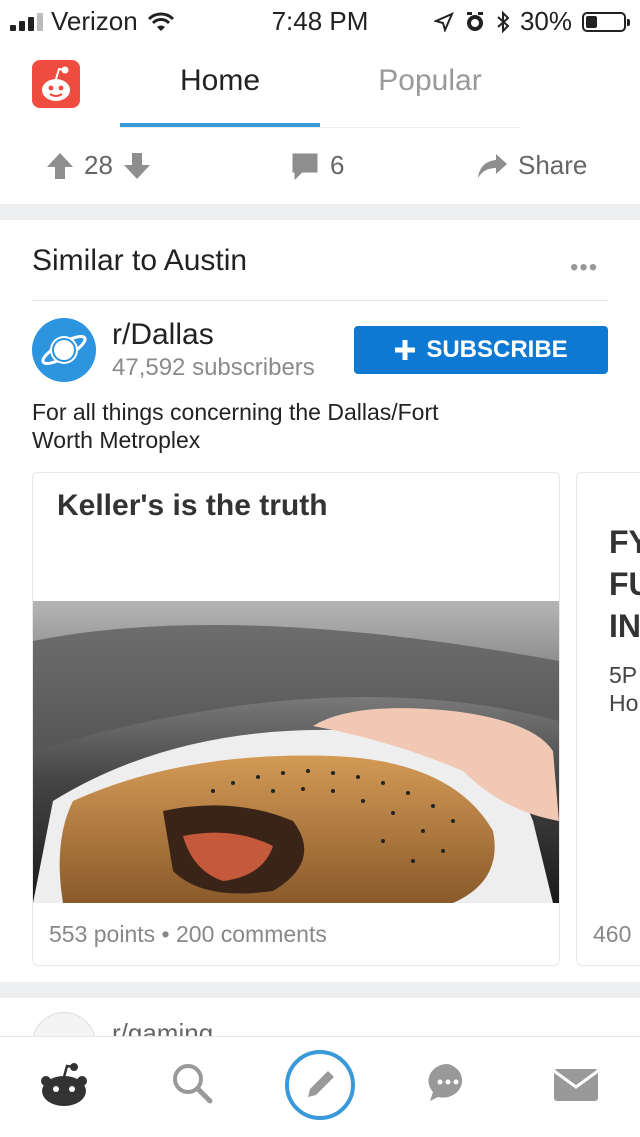 The height and width of the screenshot is (1137, 640). I want to click on share-button: Share, so click(552, 165).